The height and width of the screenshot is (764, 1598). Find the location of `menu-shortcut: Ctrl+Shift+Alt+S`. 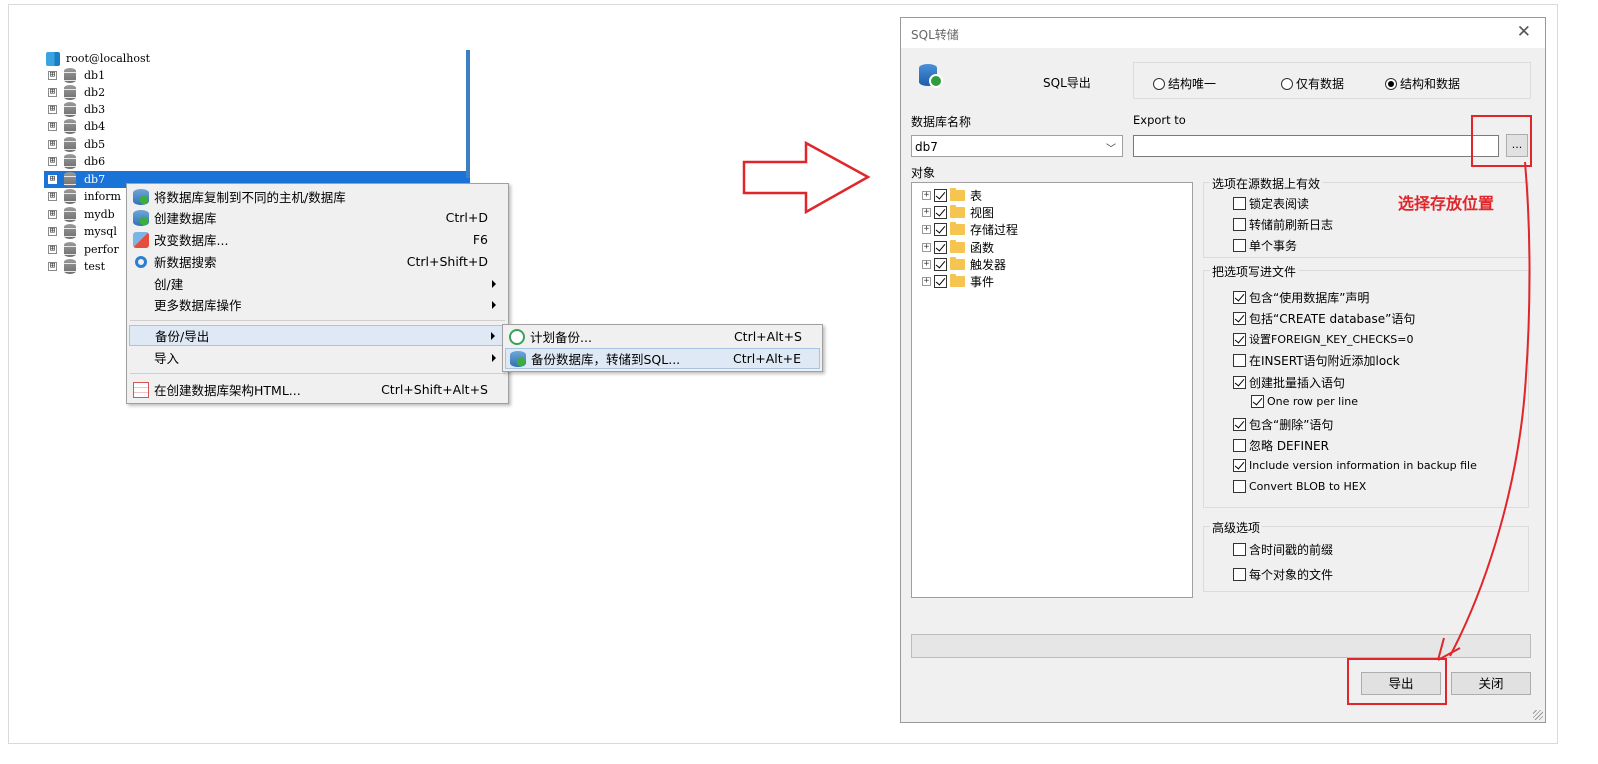

menu-shortcut: Ctrl+Shift+Alt+S is located at coordinates (434, 389).